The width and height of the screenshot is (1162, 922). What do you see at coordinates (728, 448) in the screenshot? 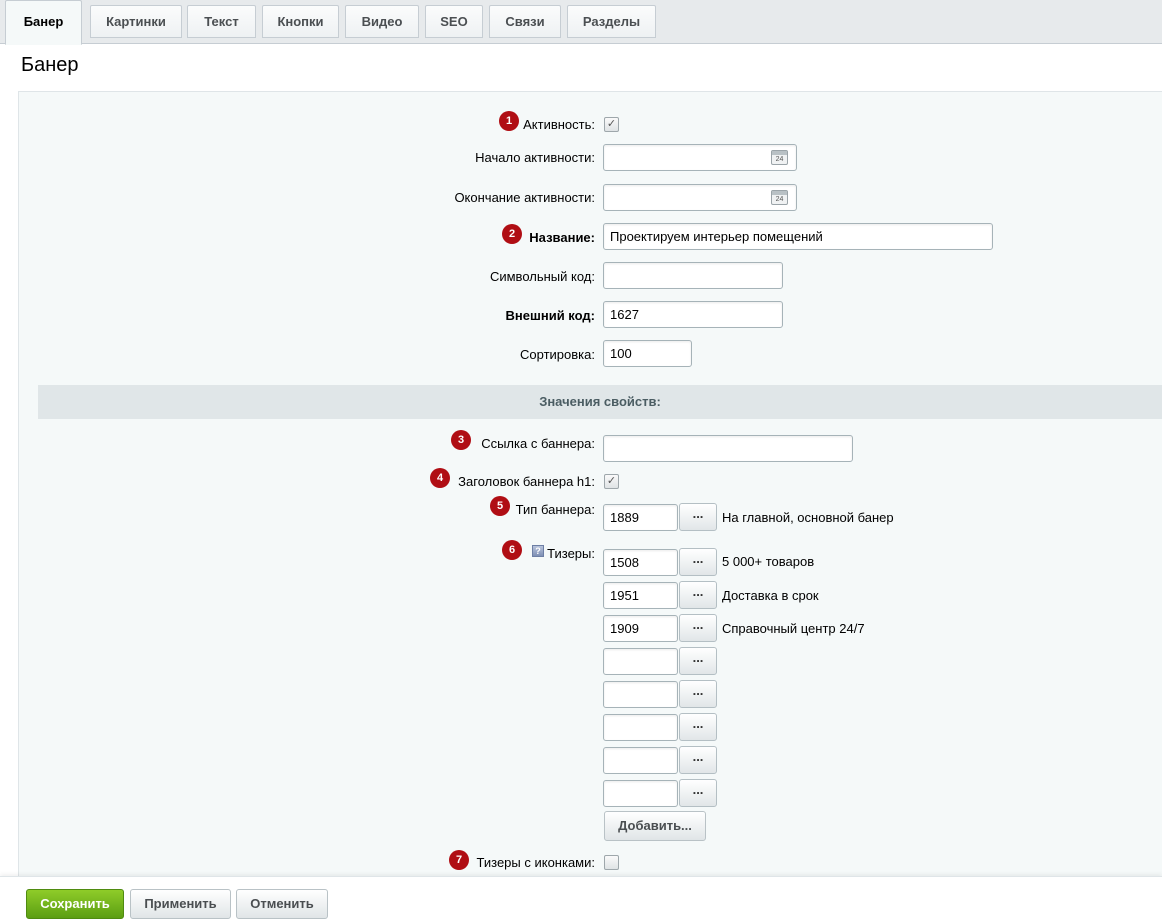
I see `link-input` at bounding box center [728, 448].